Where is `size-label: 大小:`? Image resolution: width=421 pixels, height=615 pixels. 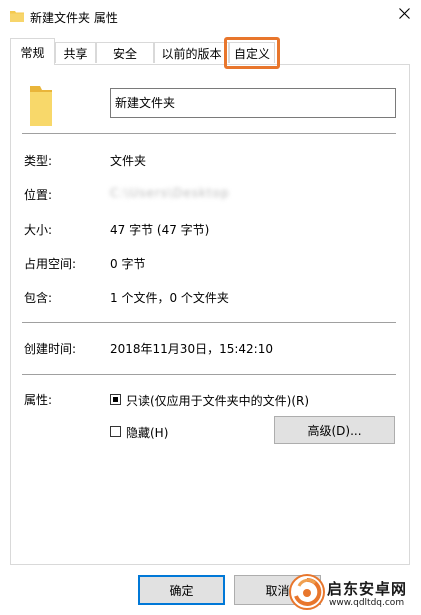 size-label: 大小: is located at coordinates (38, 230).